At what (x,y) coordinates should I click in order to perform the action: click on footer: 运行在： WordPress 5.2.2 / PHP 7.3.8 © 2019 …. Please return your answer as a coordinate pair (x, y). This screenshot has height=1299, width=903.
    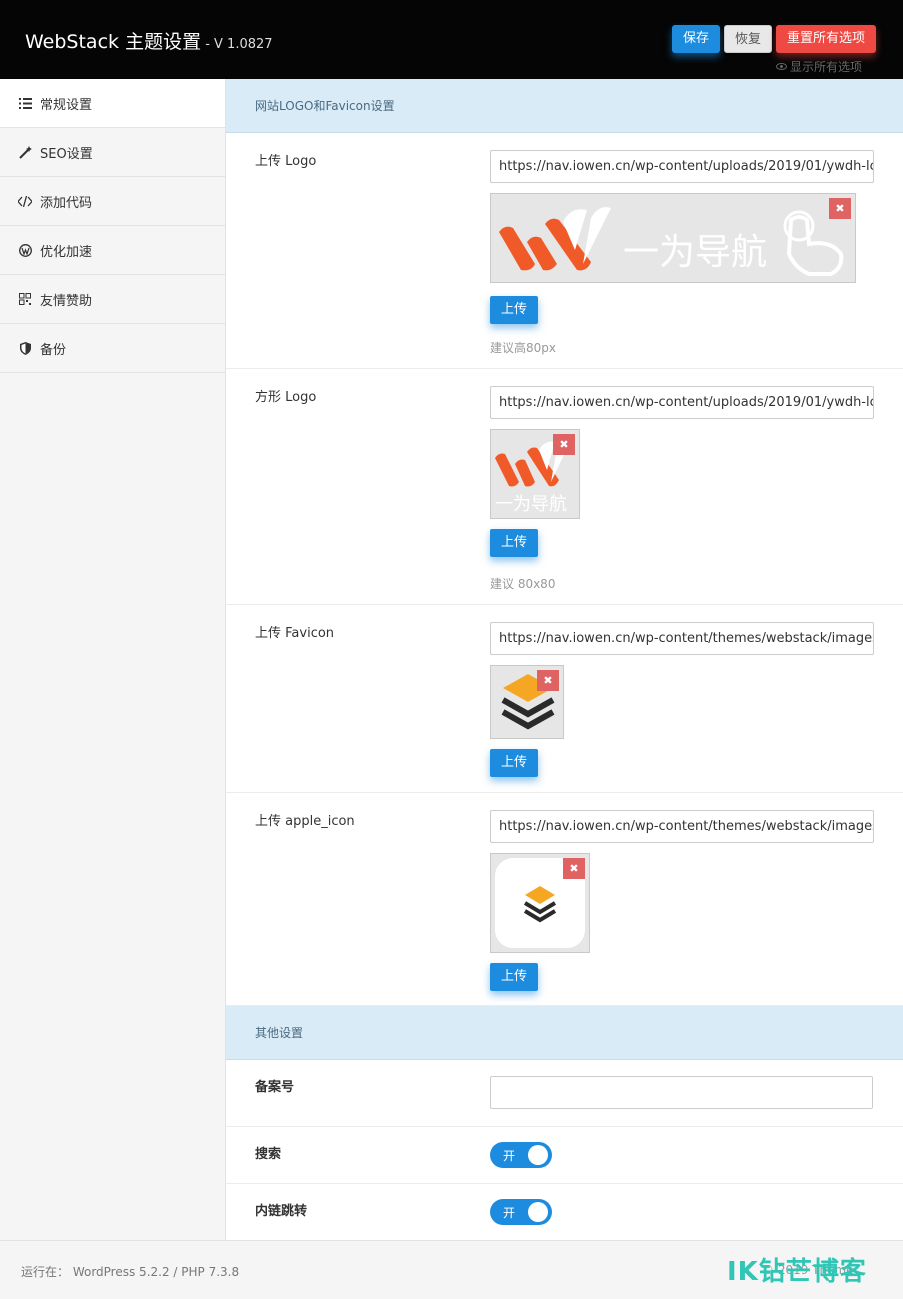
    Looking at the image, I should click on (451, 1269).